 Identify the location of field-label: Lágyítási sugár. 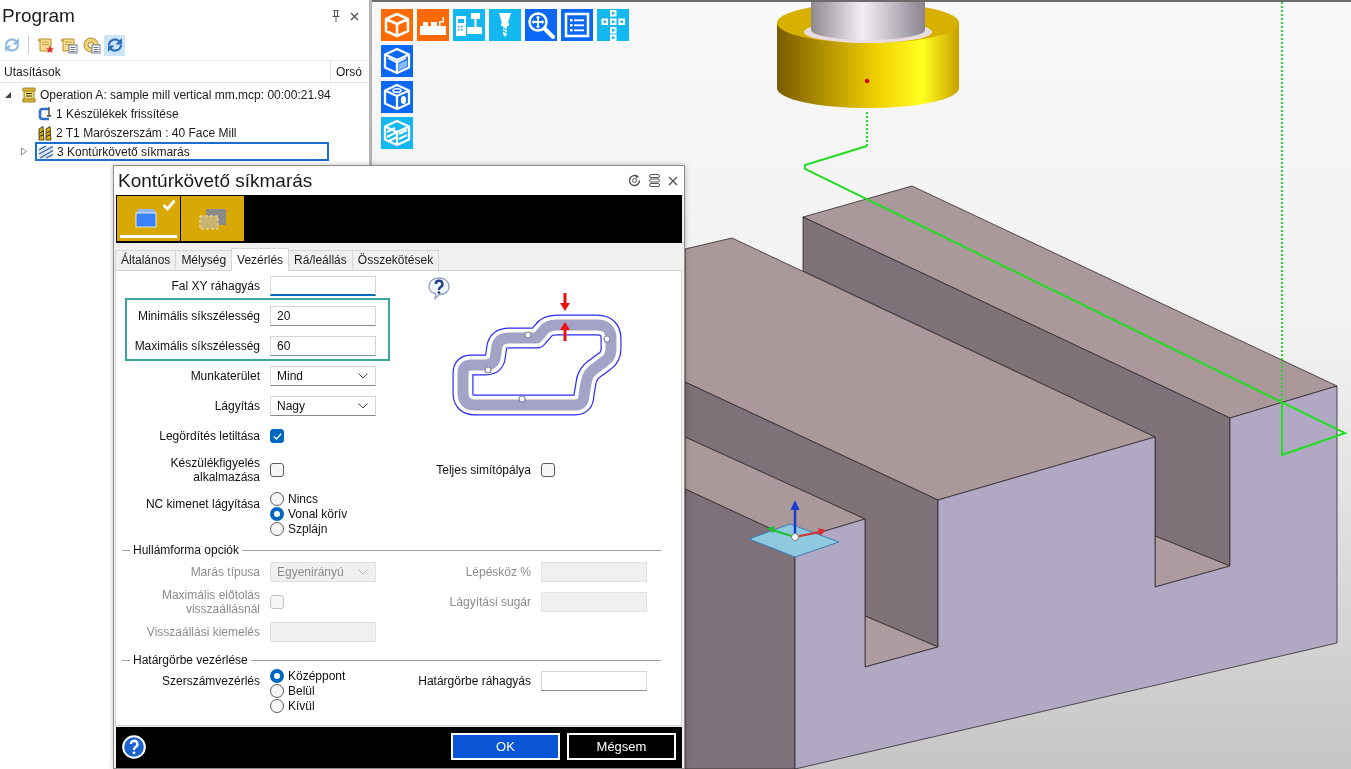
(489, 602).